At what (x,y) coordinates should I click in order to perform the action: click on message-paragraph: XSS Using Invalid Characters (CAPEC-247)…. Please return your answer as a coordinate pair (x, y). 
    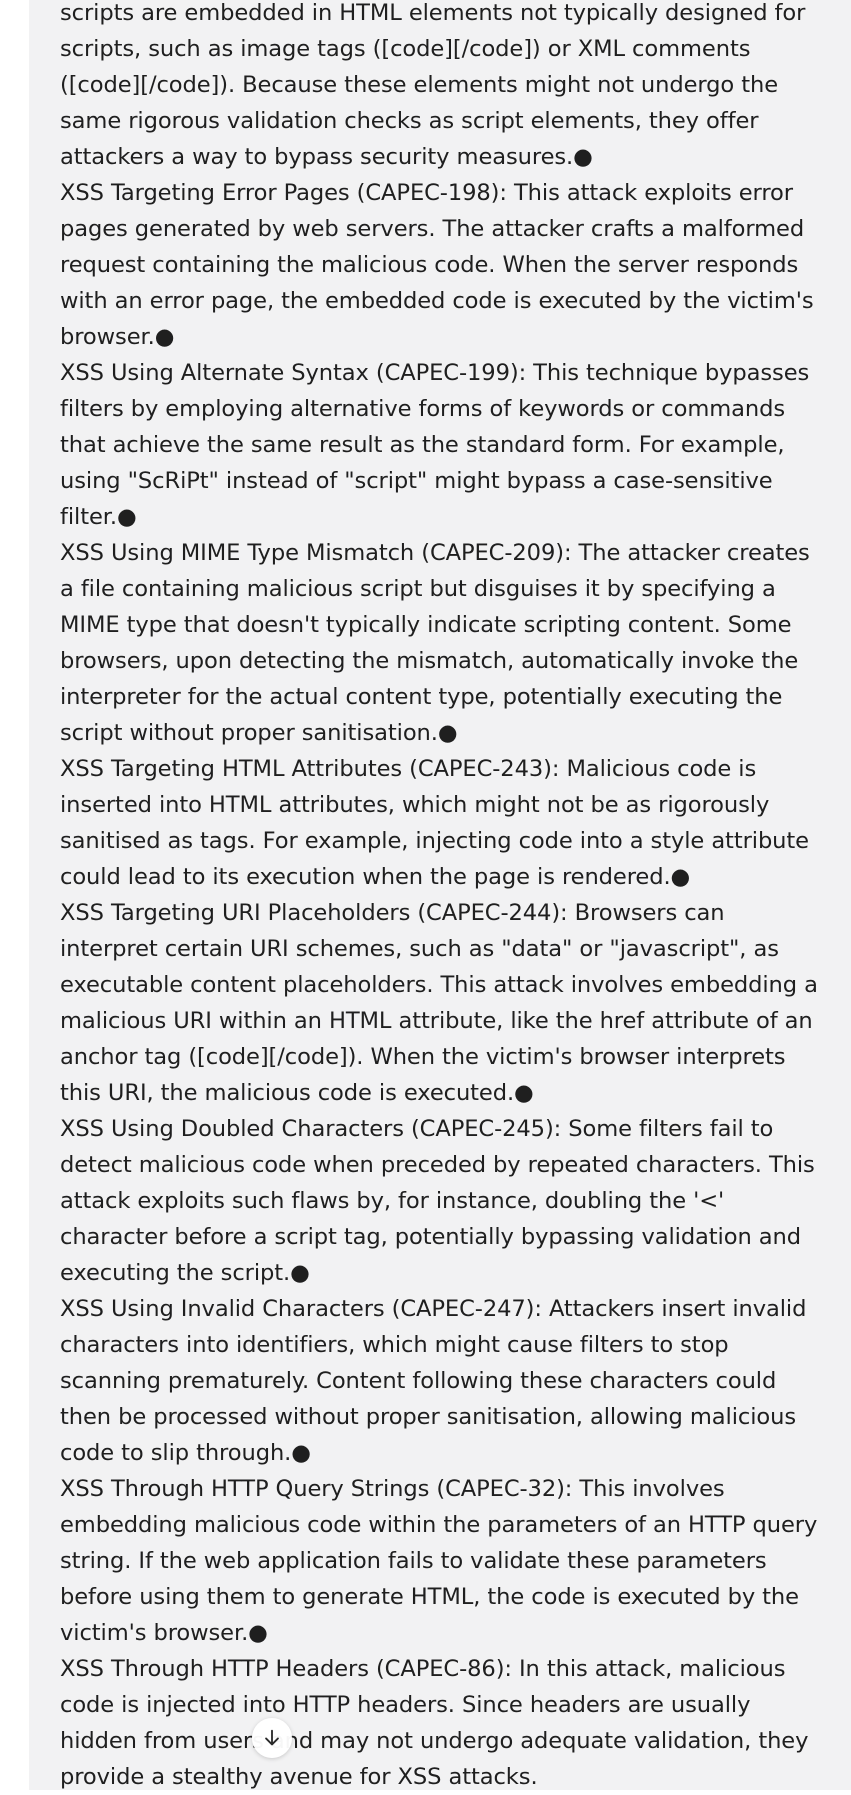
    Looking at the image, I should click on (433, 1381).